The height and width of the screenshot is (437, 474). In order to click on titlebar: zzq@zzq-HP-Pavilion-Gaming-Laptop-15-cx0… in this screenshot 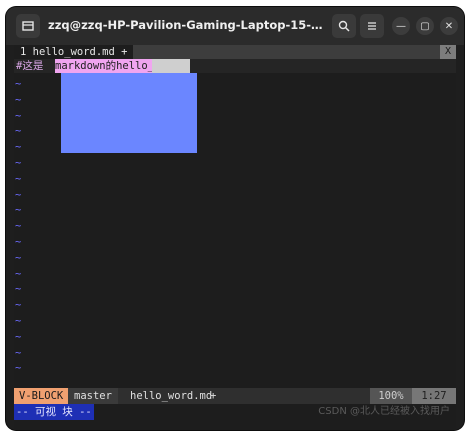, I will do `click(235, 26)`.